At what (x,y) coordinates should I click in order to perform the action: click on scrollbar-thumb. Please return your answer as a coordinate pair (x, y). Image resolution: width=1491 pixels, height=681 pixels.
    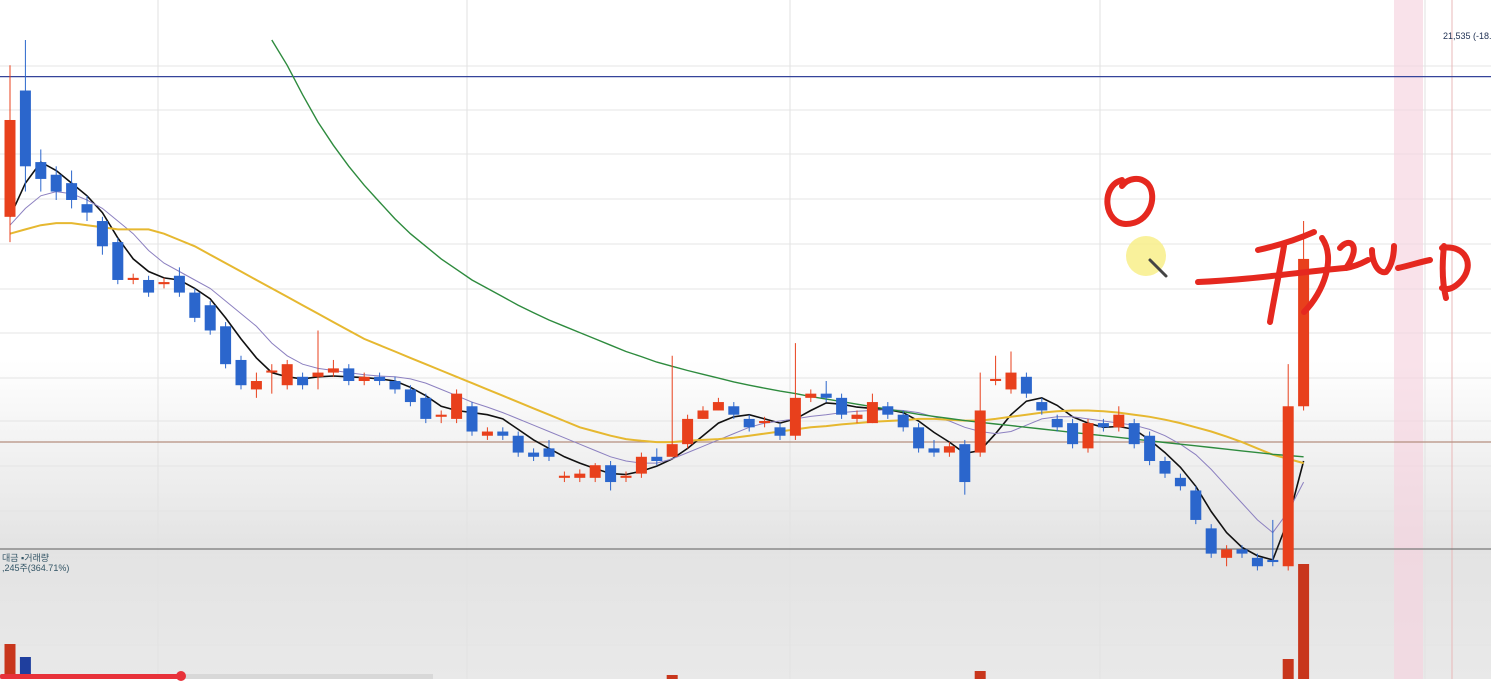
    Looking at the image, I should click on (91, 676).